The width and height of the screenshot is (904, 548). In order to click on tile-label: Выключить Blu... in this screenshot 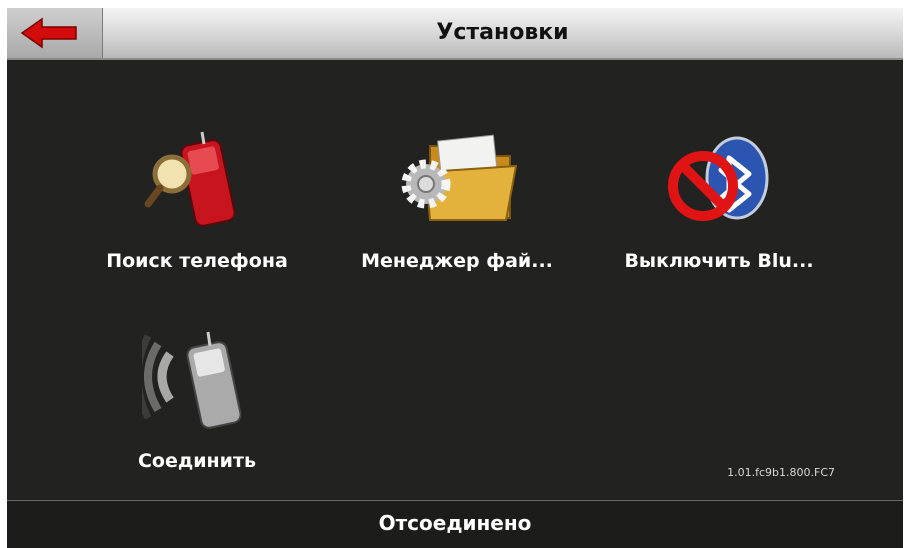, I will do `click(719, 261)`.